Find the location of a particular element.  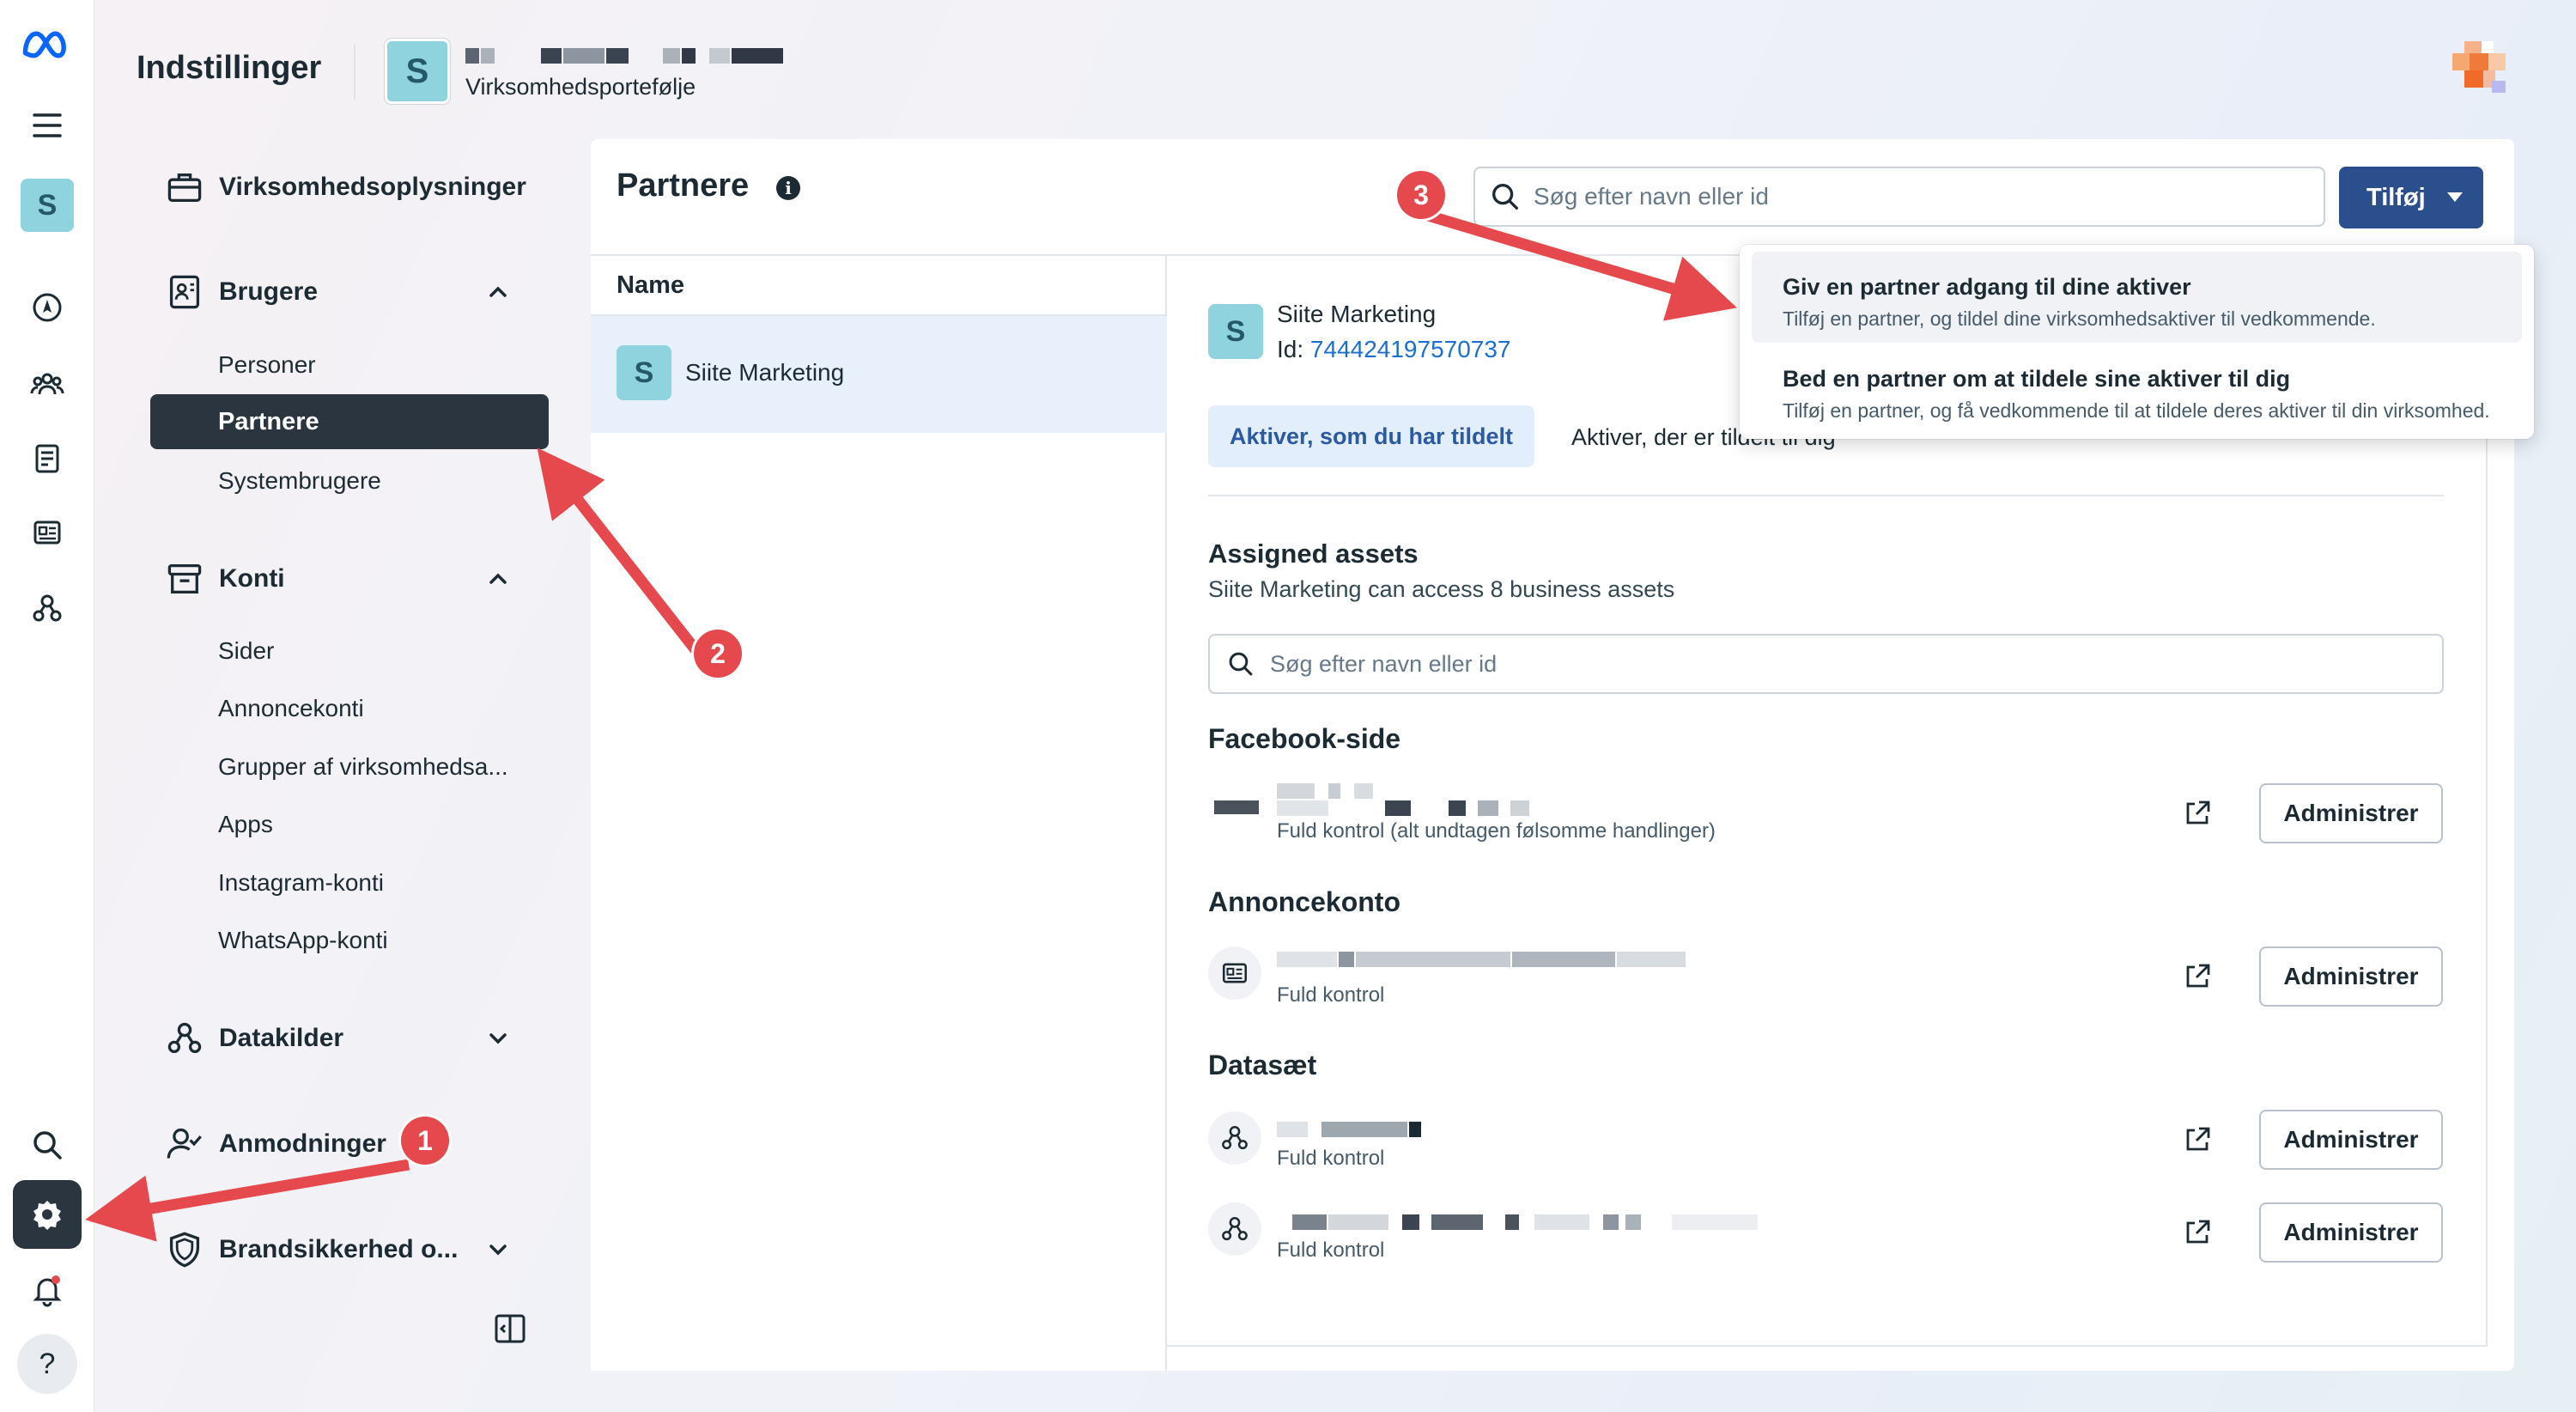

menu-item-title: Giv en partner adgang til dine aktiver is located at coordinates (1987, 287).